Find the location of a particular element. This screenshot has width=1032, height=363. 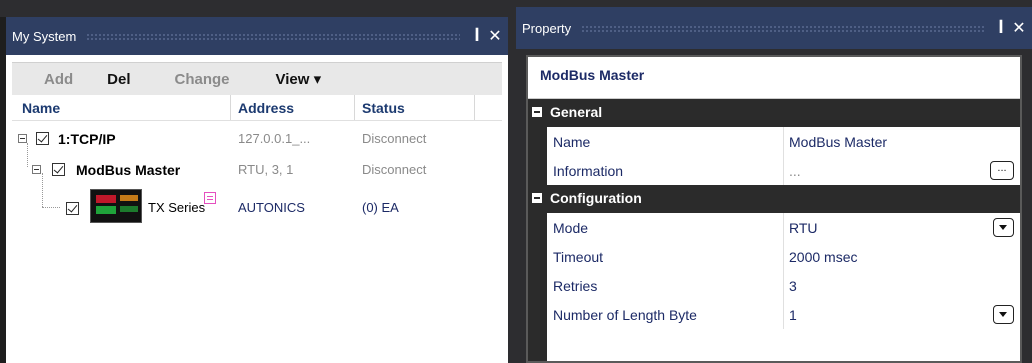

my-system-toolbar: Add Del Change View ▾ is located at coordinates (257, 78).